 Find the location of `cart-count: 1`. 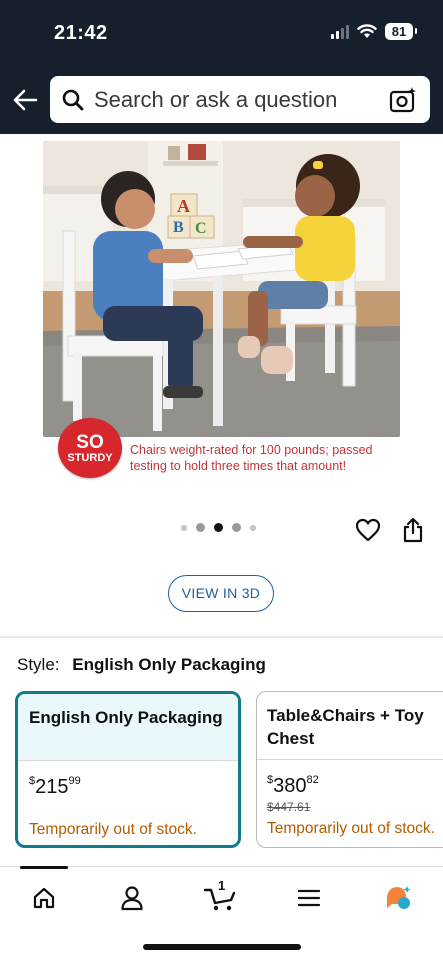

cart-count: 1 is located at coordinates (222, 885).